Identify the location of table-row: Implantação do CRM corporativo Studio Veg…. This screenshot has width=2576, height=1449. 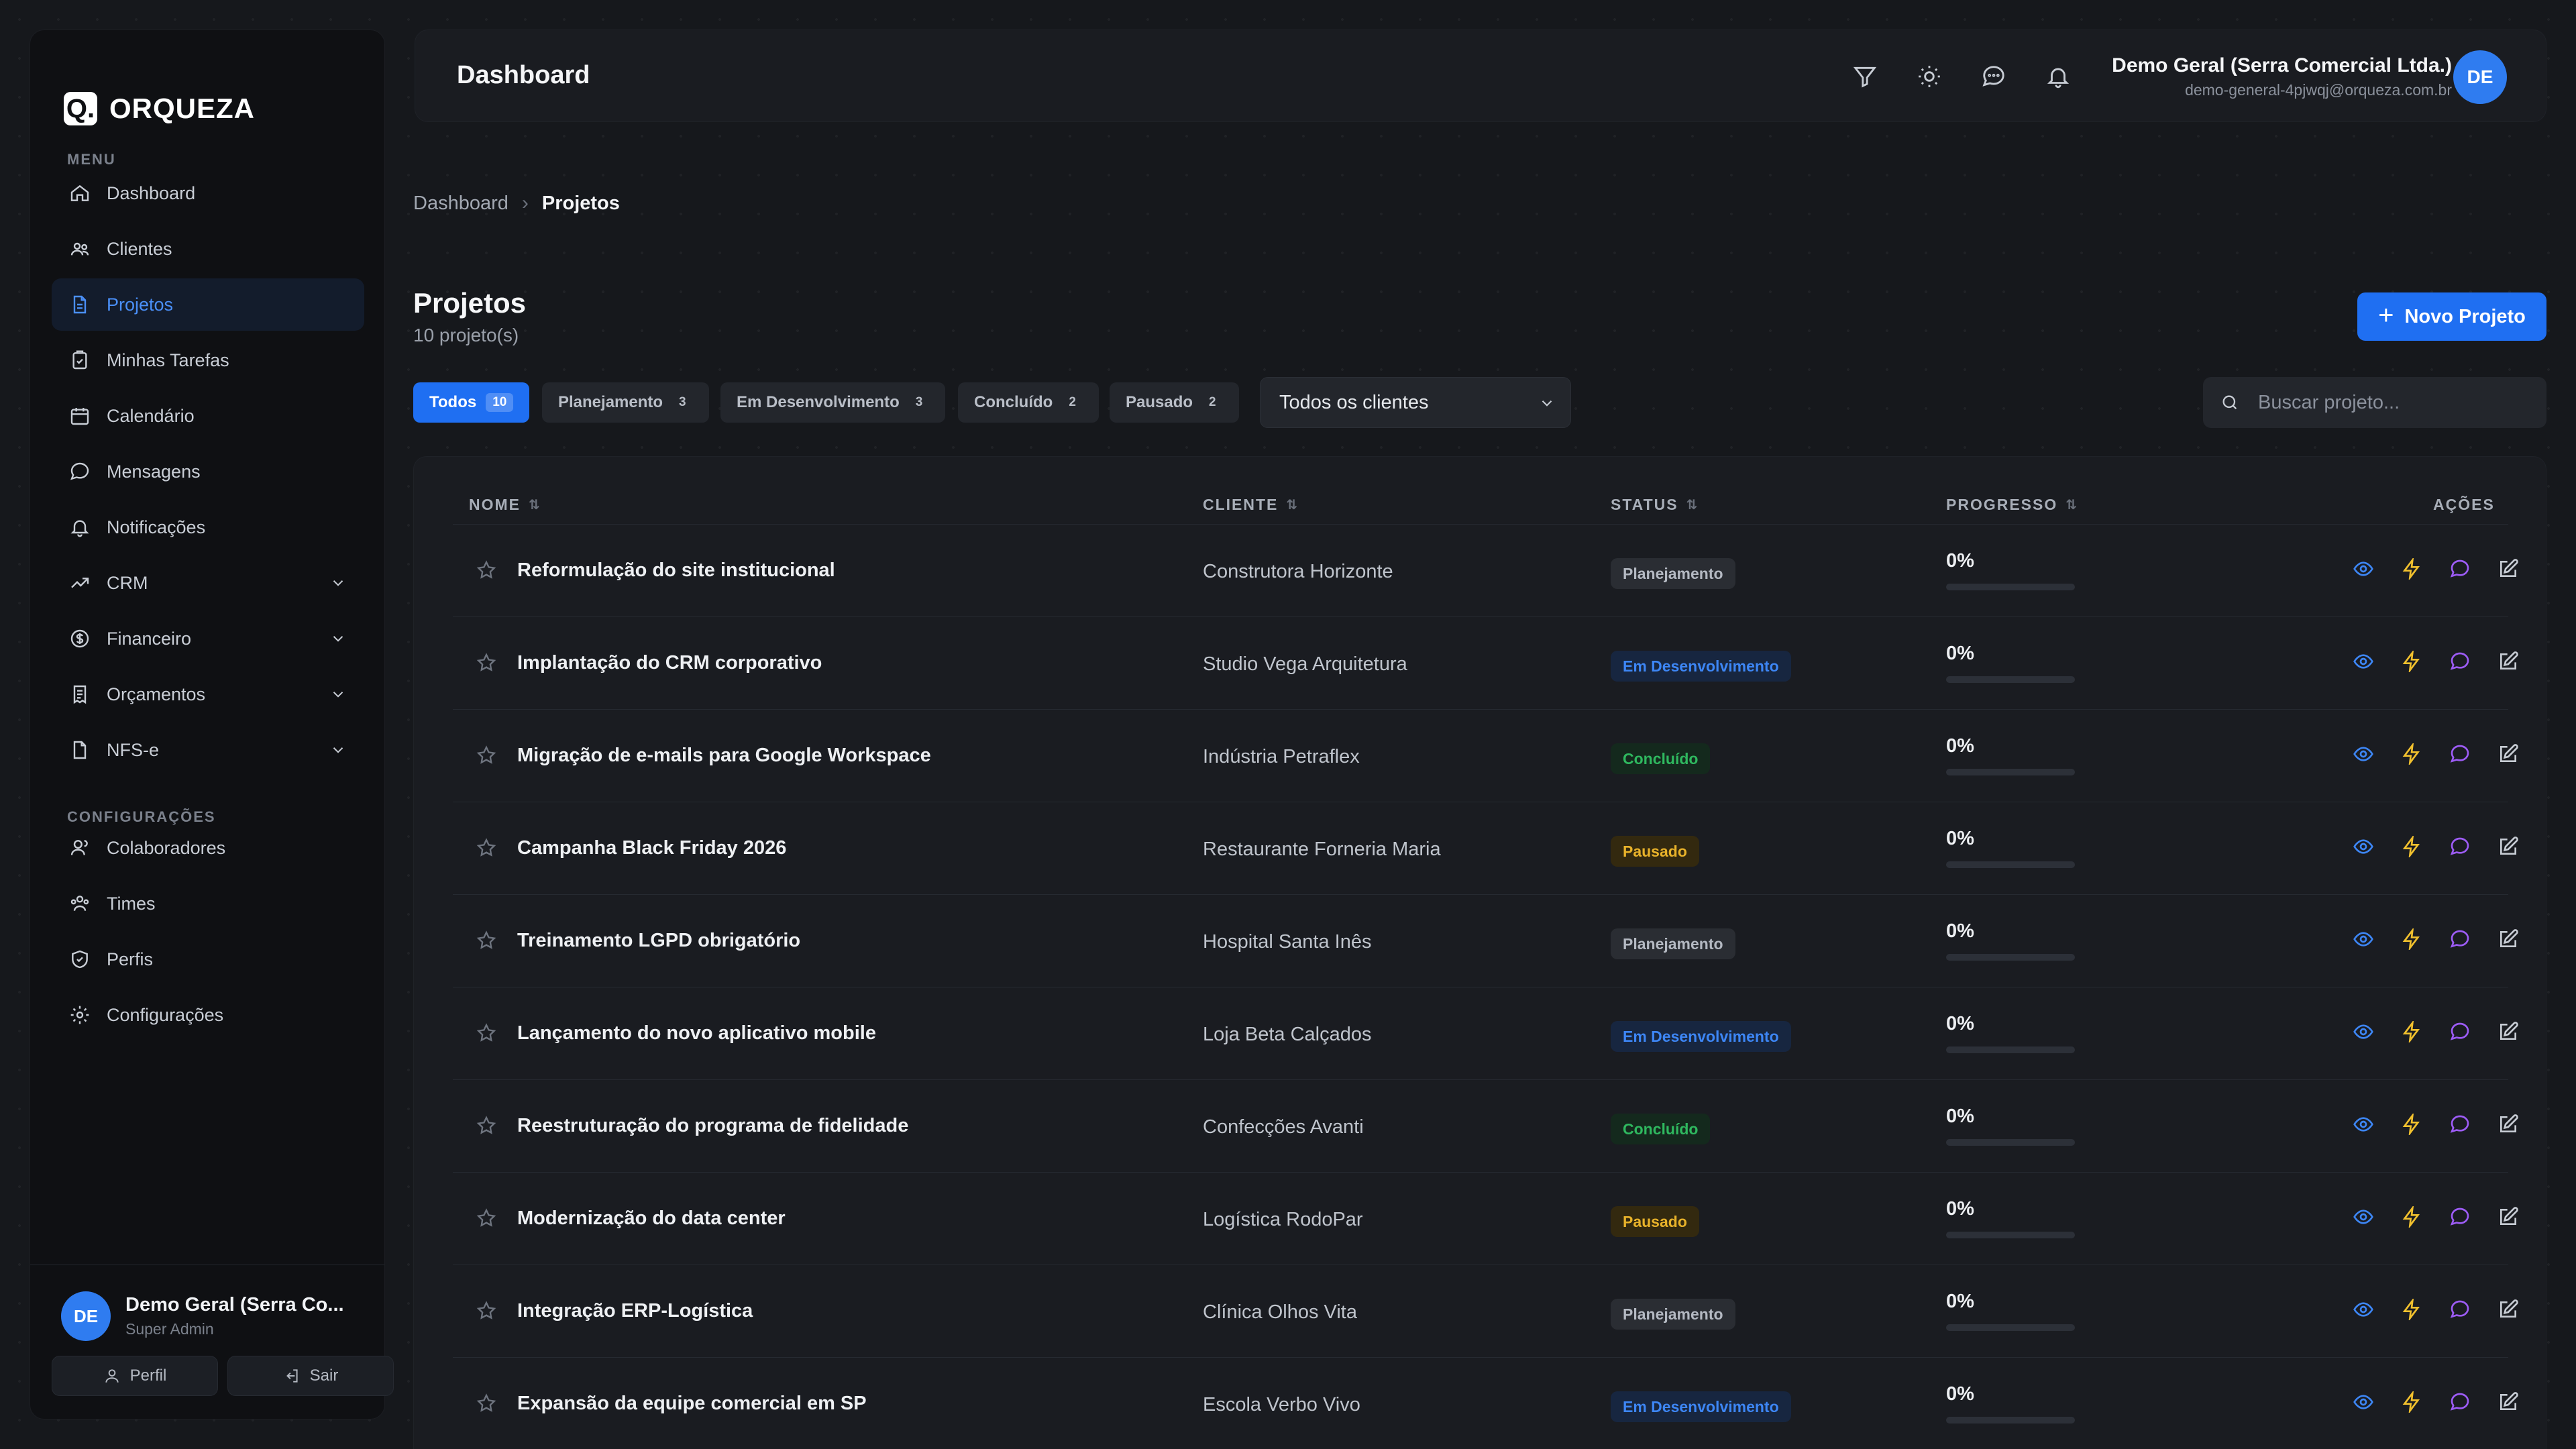
(1485, 662).